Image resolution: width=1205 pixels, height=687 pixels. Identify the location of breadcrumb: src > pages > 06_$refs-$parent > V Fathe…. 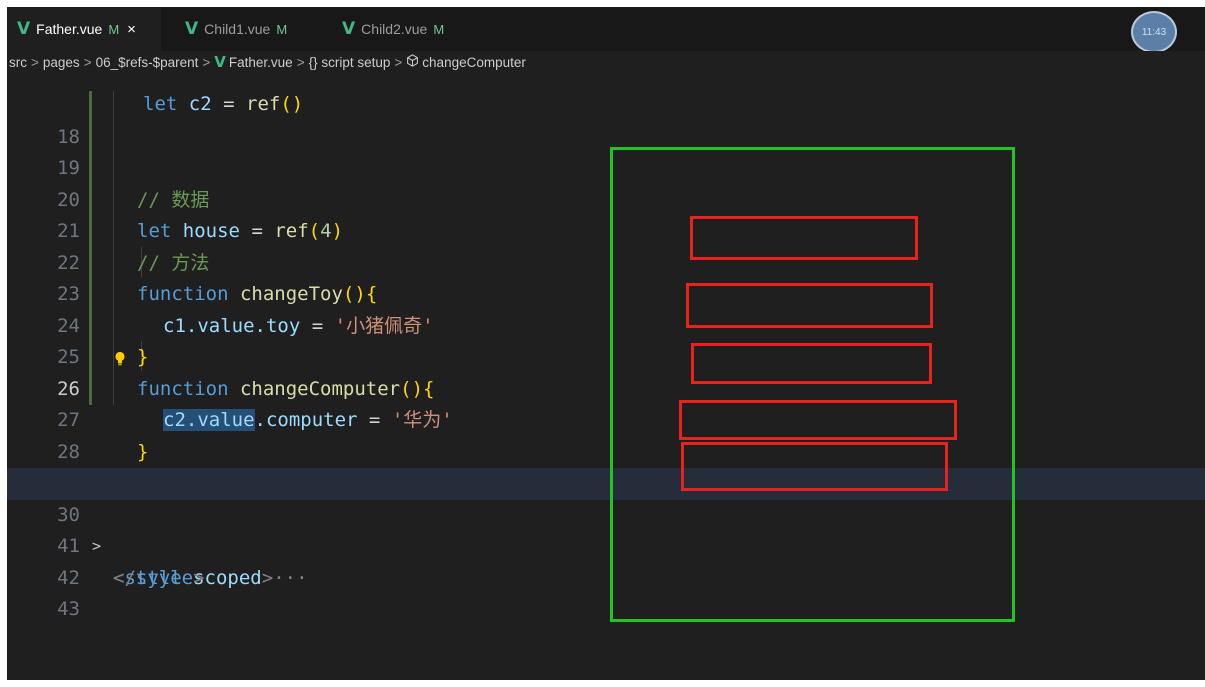
(606, 62).